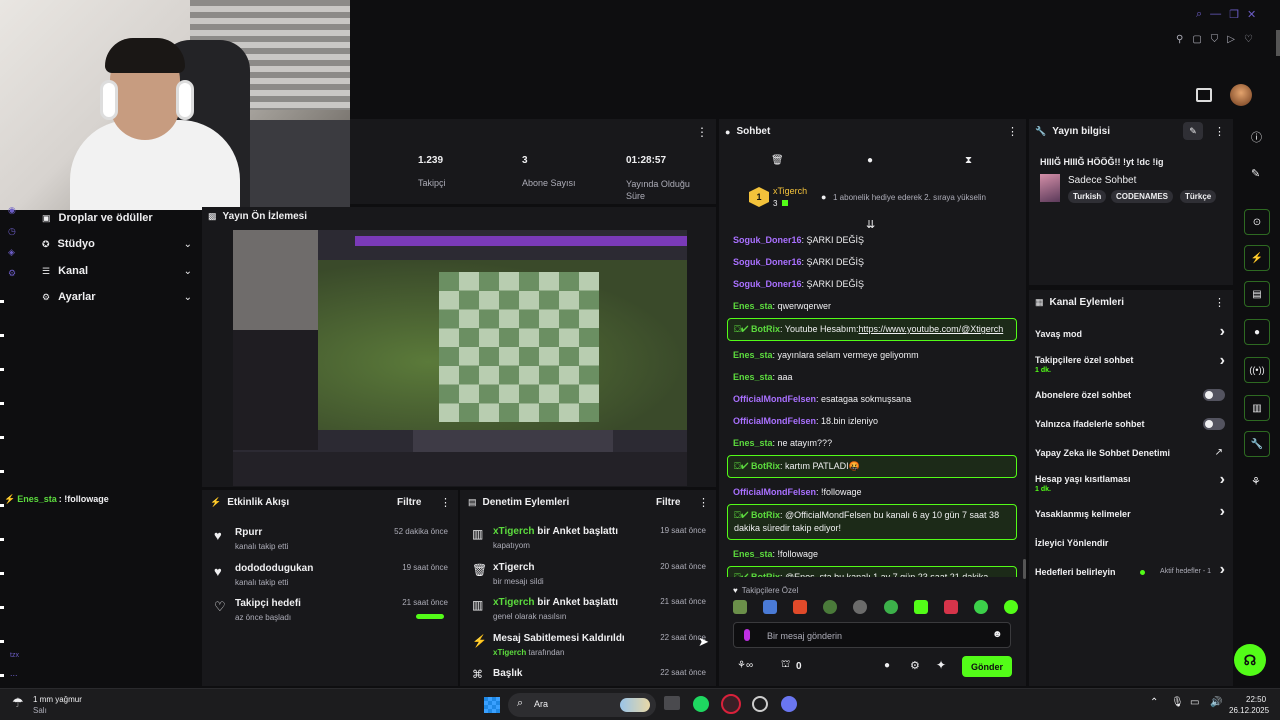  I want to click on tag: CODENAMES, so click(1142, 196).